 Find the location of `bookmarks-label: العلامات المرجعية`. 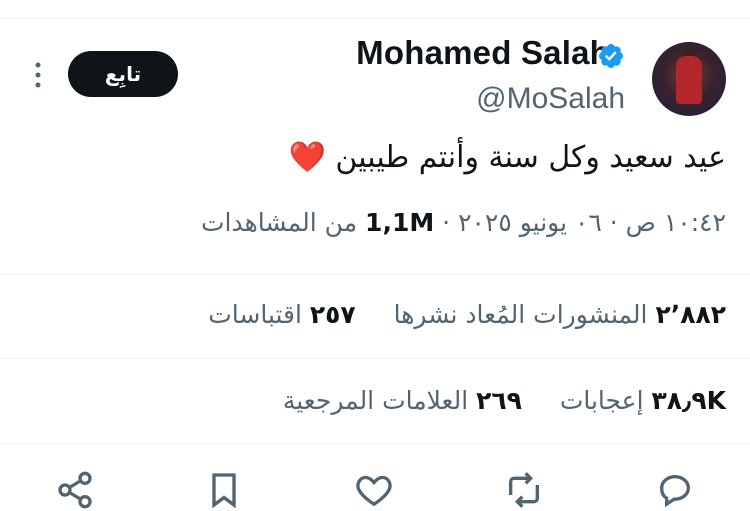

bookmarks-label: العلامات المرجعية is located at coordinates (375, 400).